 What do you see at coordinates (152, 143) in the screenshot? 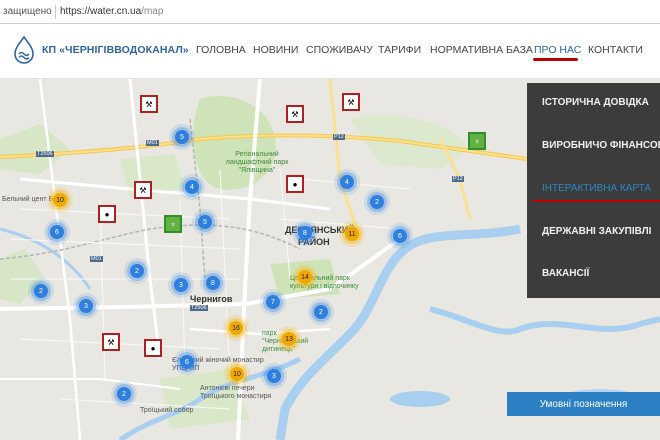
I see `road-badge-m01: M01` at bounding box center [152, 143].